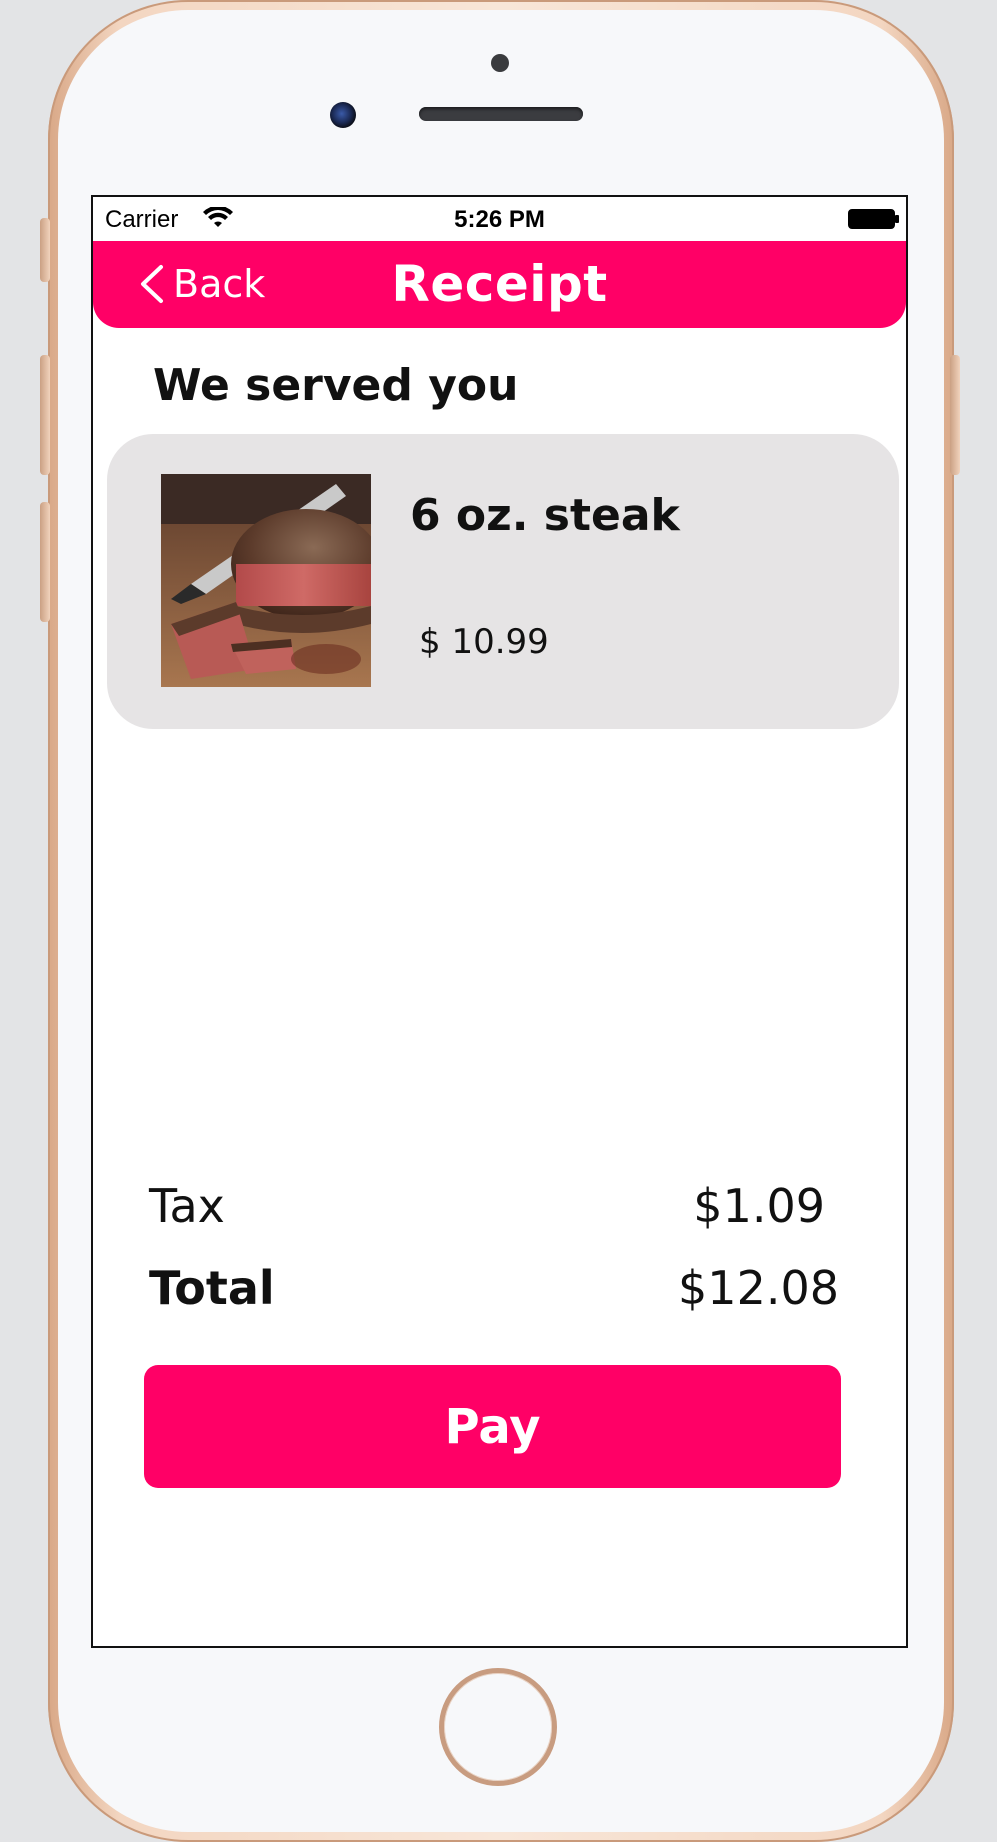 The height and width of the screenshot is (1842, 997). What do you see at coordinates (336, 385) in the screenshot?
I see `section-heading: We served you` at bounding box center [336, 385].